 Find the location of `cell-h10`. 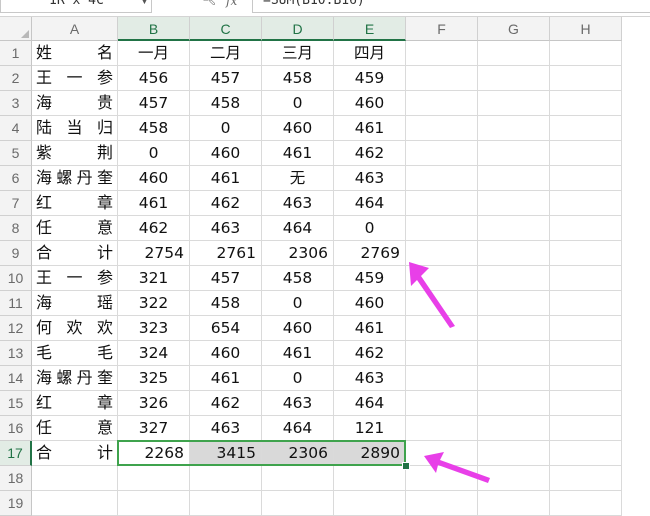

cell-h10 is located at coordinates (586, 278).